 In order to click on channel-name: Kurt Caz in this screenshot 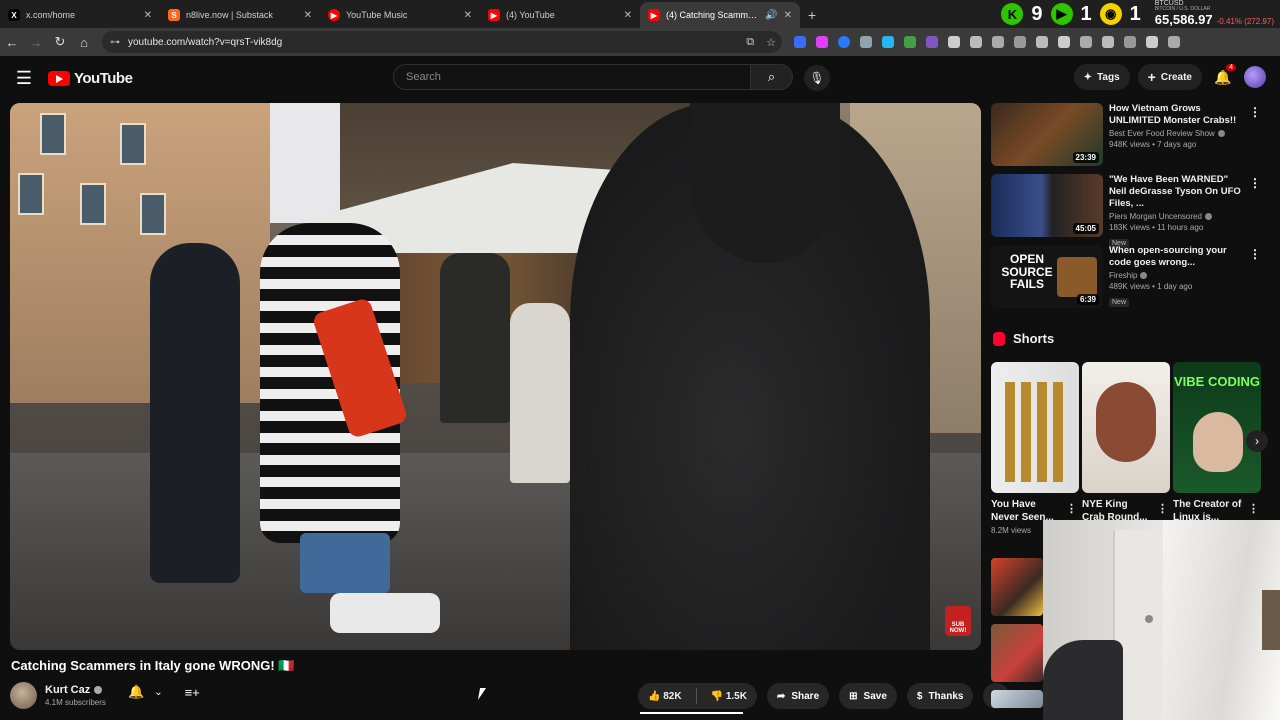, I will do `click(67, 690)`.